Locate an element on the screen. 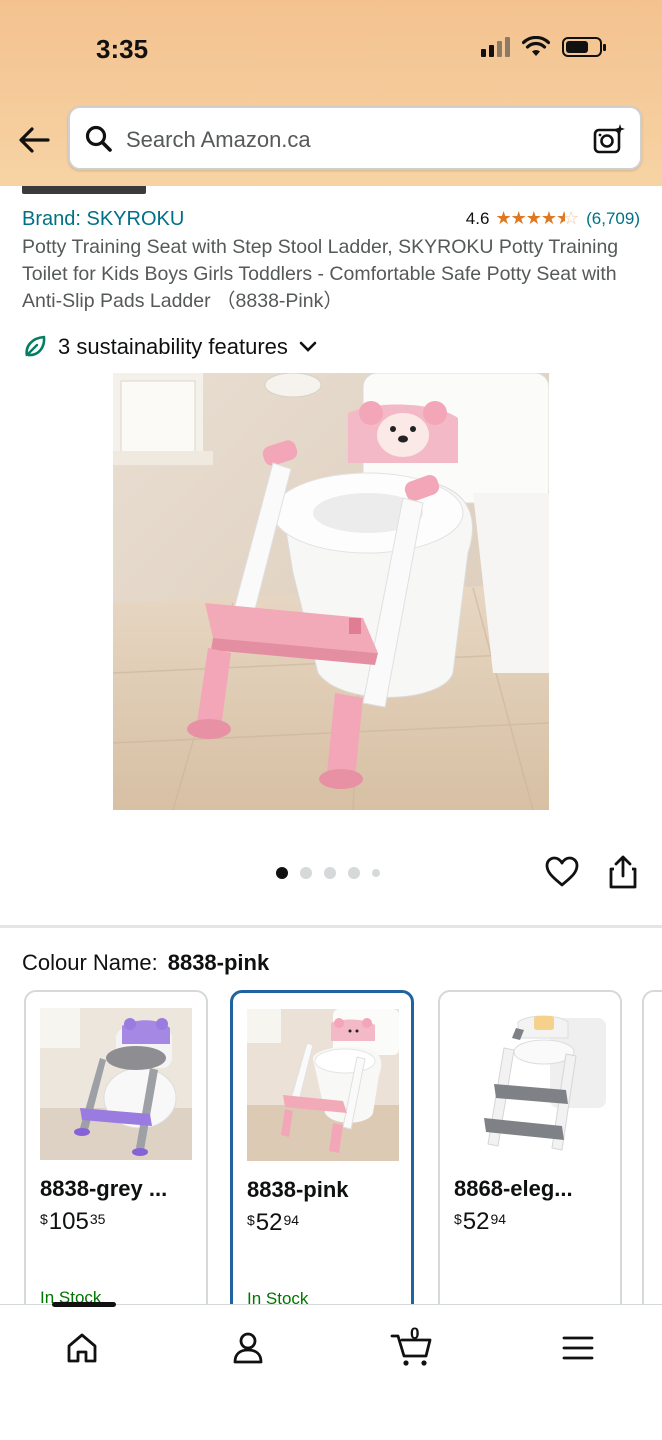 Image resolution: width=662 pixels, height=1440 pixels. share-icon is located at coordinates (623, 872).